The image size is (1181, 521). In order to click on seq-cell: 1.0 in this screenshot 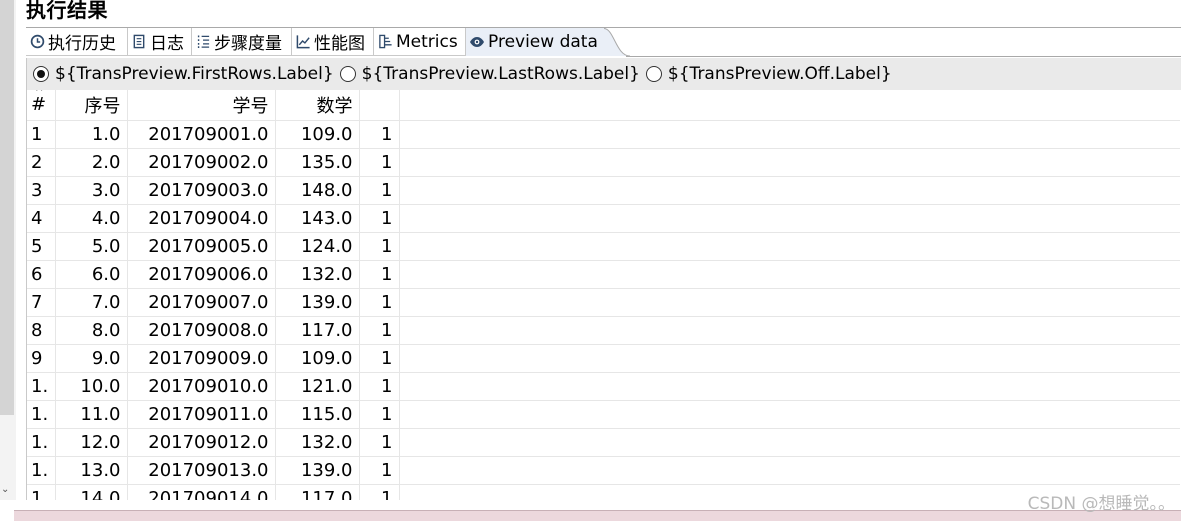, I will do `click(91, 134)`.